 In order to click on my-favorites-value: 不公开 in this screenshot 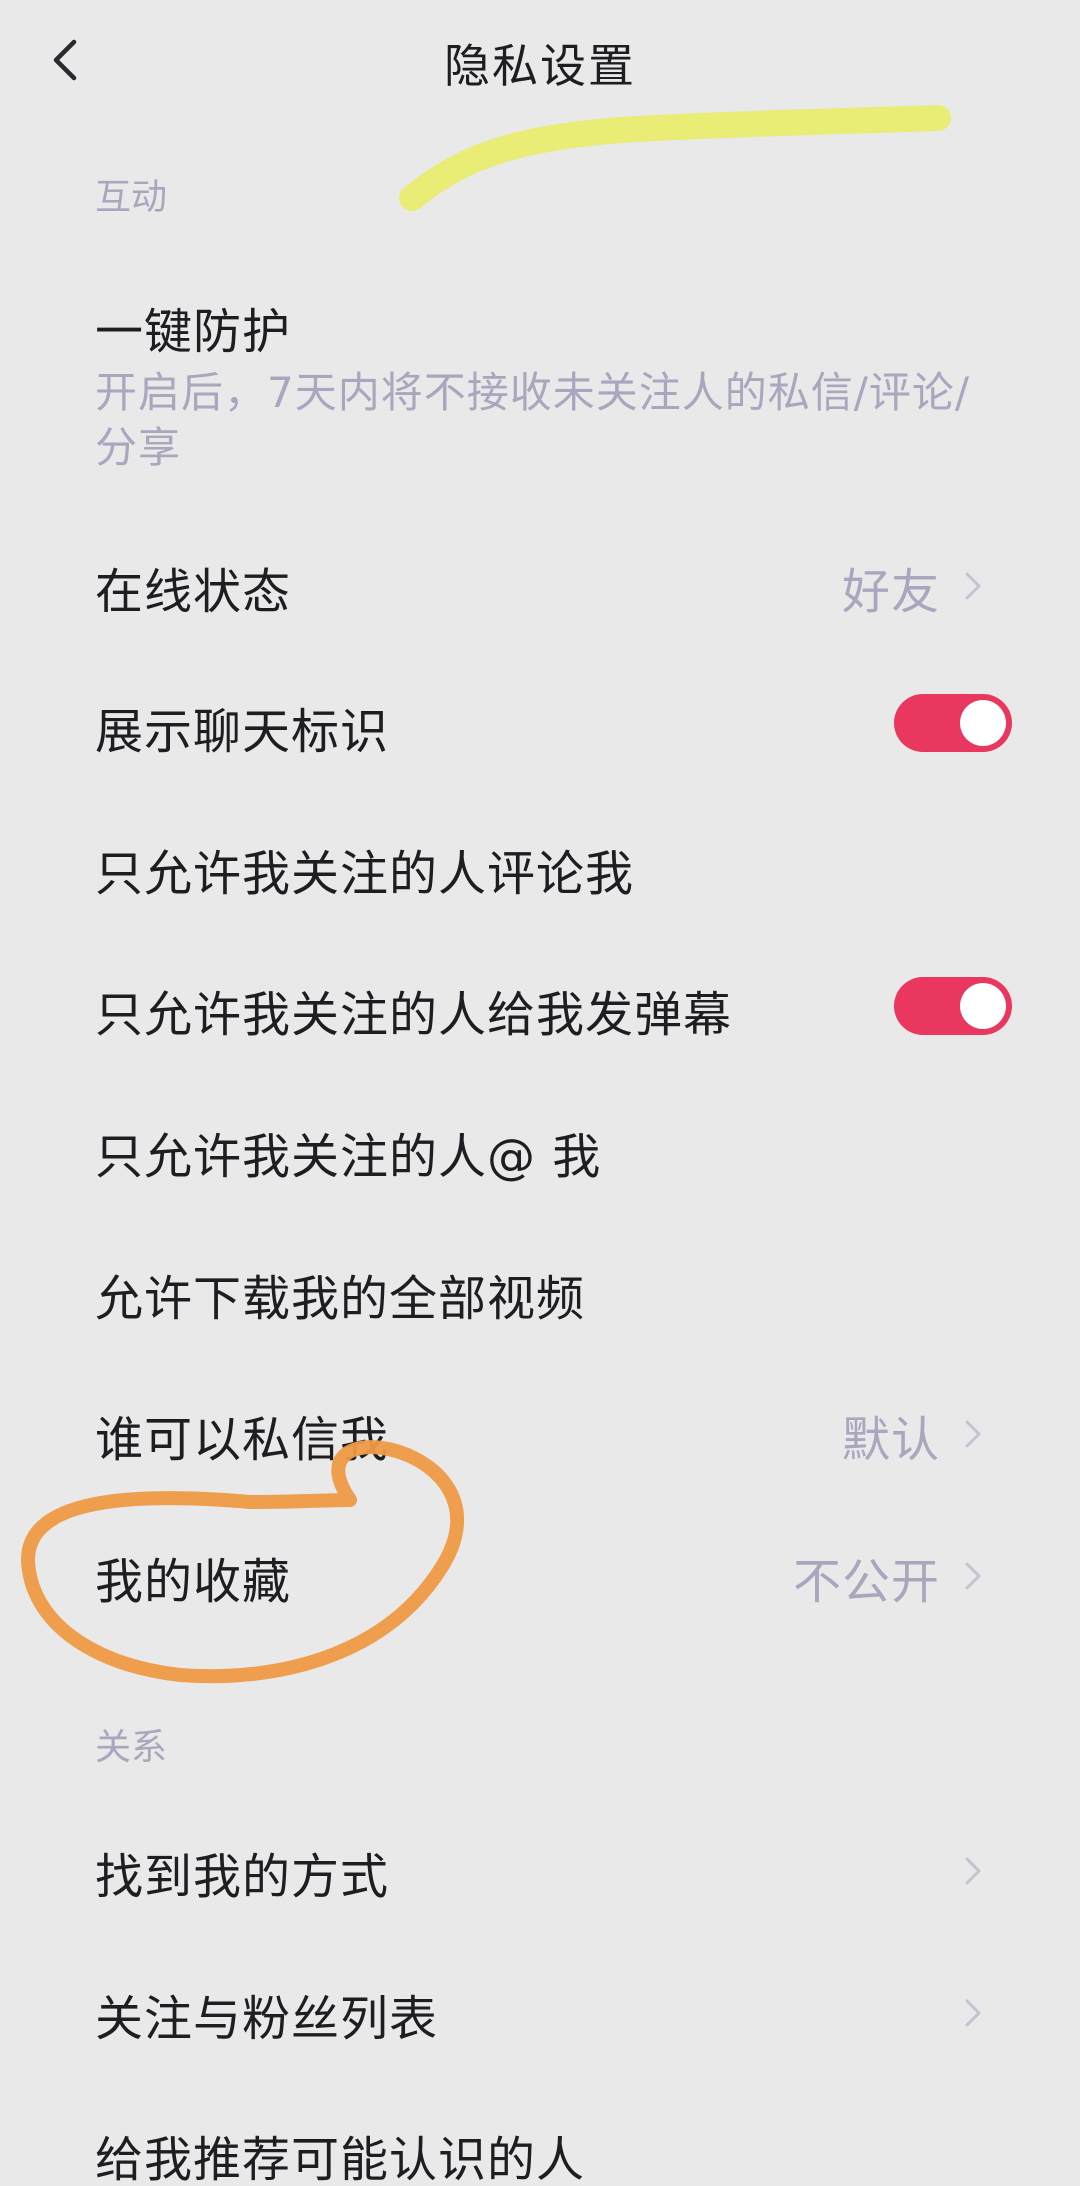, I will do `click(866, 1582)`.